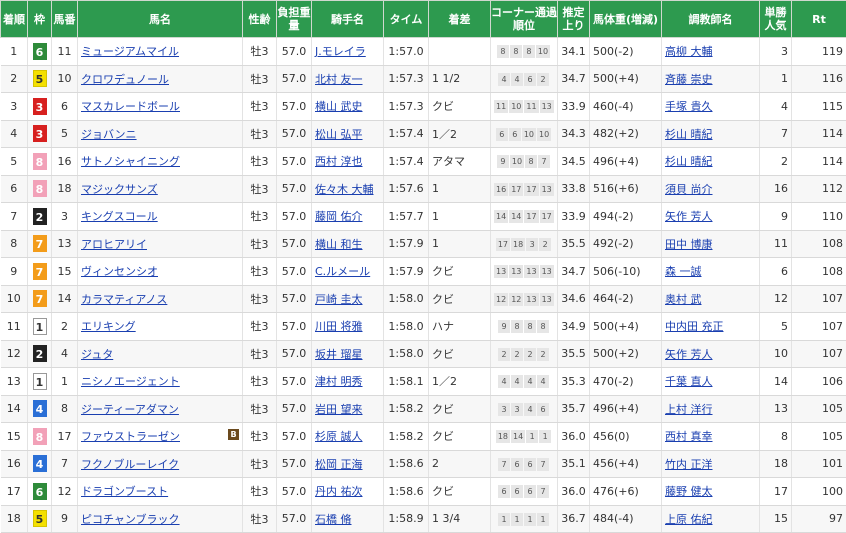  Describe the element at coordinates (339, 79) in the screenshot. I see `jockey-link: 北村 友一` at that location.